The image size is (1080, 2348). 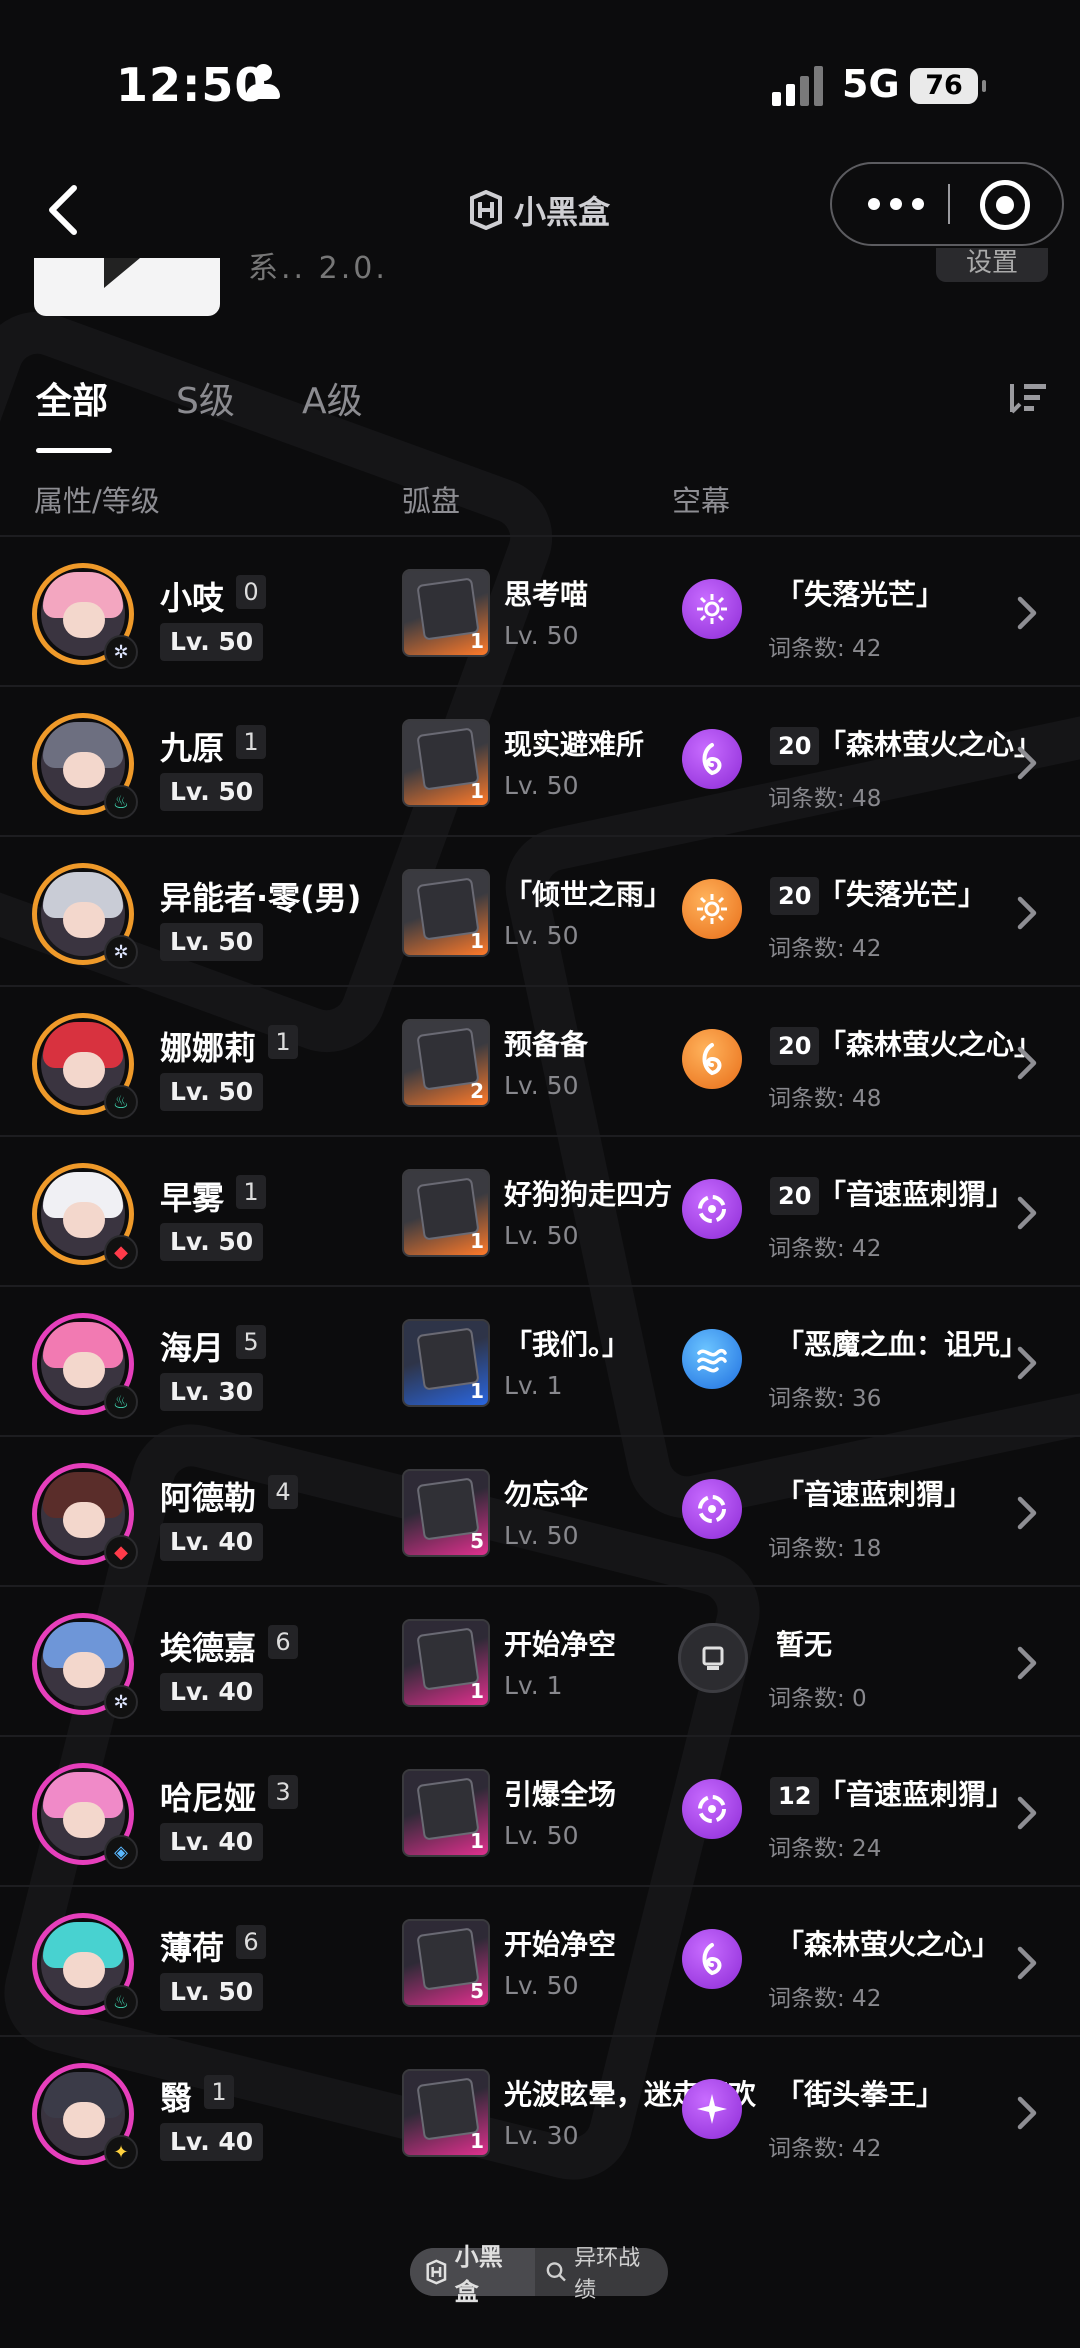 I want to click on close-target-icon, so click(x=1005, y=205).